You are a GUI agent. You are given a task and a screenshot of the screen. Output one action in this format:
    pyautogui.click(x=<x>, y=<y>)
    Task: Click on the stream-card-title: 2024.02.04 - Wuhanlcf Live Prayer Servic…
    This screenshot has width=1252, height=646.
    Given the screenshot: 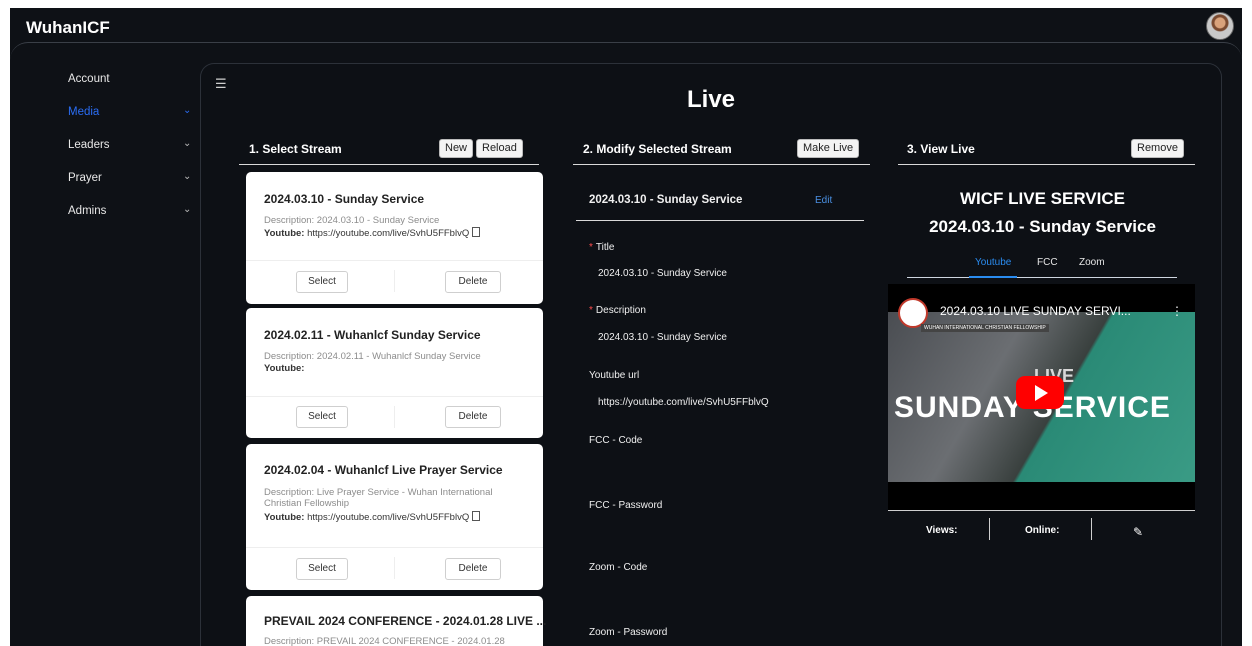 What is the action you would take?
    pyautogui.click(x=383, y=470)
    